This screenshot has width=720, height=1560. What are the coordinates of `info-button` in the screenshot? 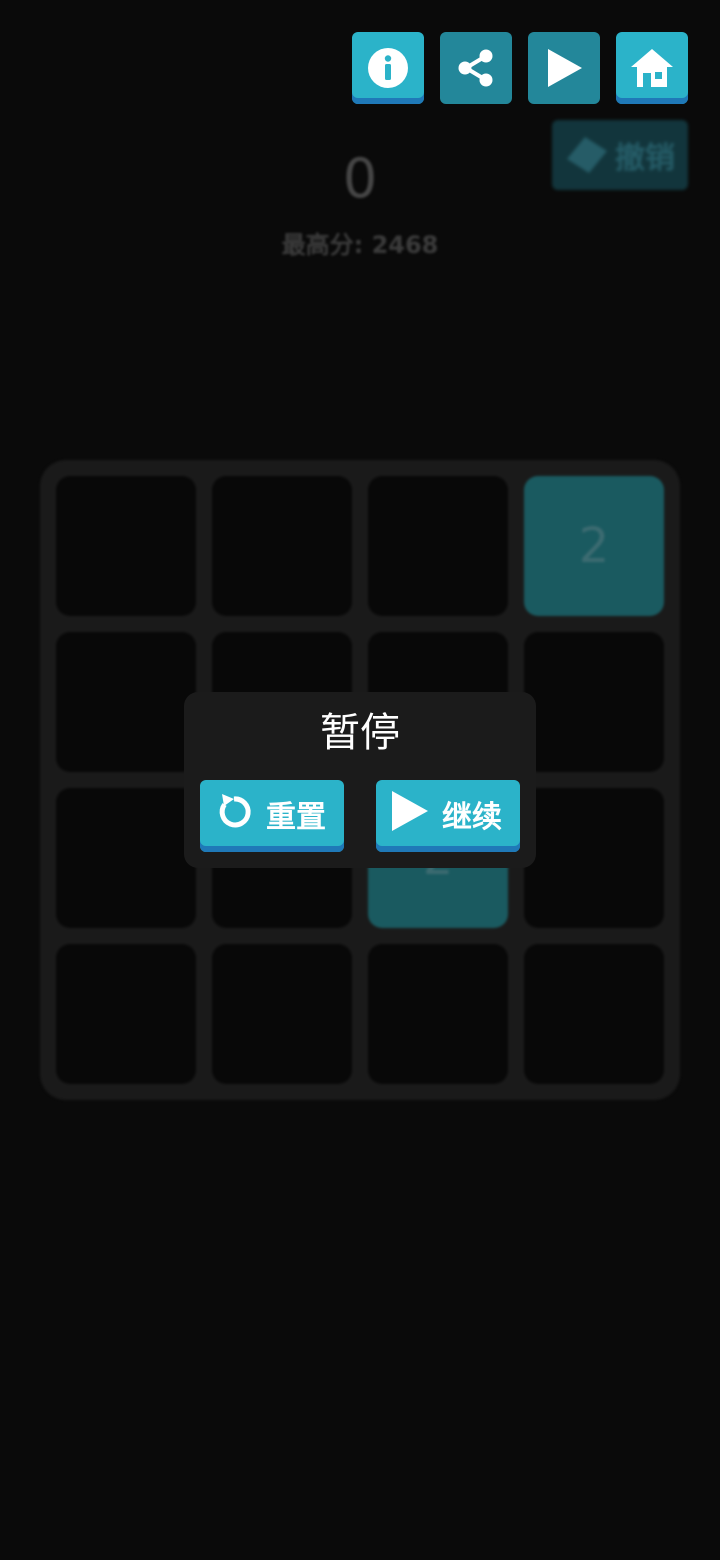 It's located at (388, 68).